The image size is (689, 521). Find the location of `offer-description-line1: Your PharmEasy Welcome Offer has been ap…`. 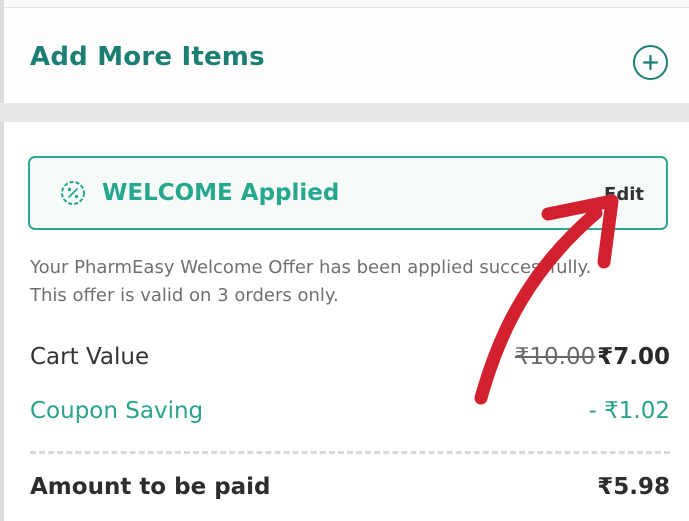

offer-description-line1: Your PharmEasy Welcome Offer has been ap… is located at coordinates (311, 267).